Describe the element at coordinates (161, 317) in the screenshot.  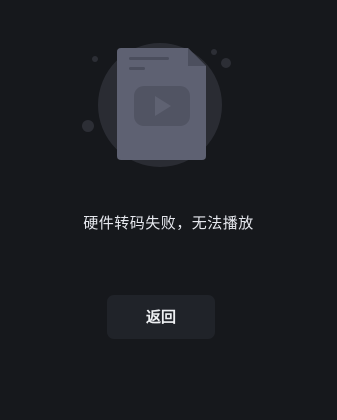
I see `back-button: 返回` at that location.